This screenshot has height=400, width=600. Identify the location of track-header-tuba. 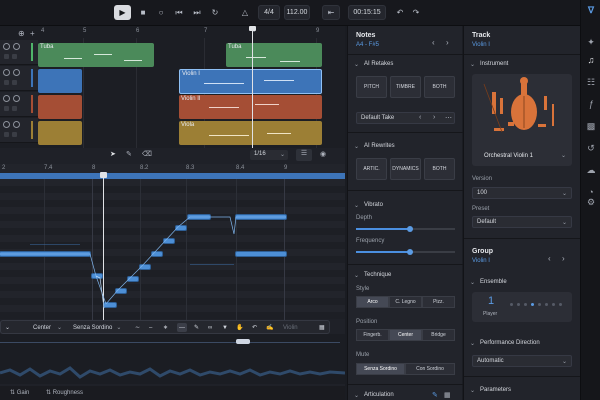
(19, 52).